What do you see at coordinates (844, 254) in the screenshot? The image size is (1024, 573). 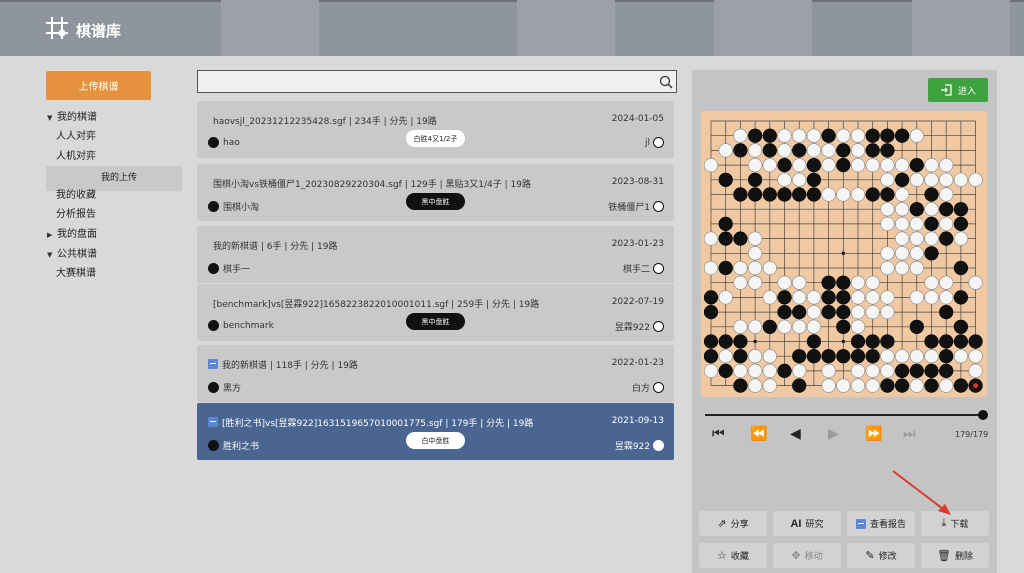 I see `go-board` at bounding box center [844, 254].